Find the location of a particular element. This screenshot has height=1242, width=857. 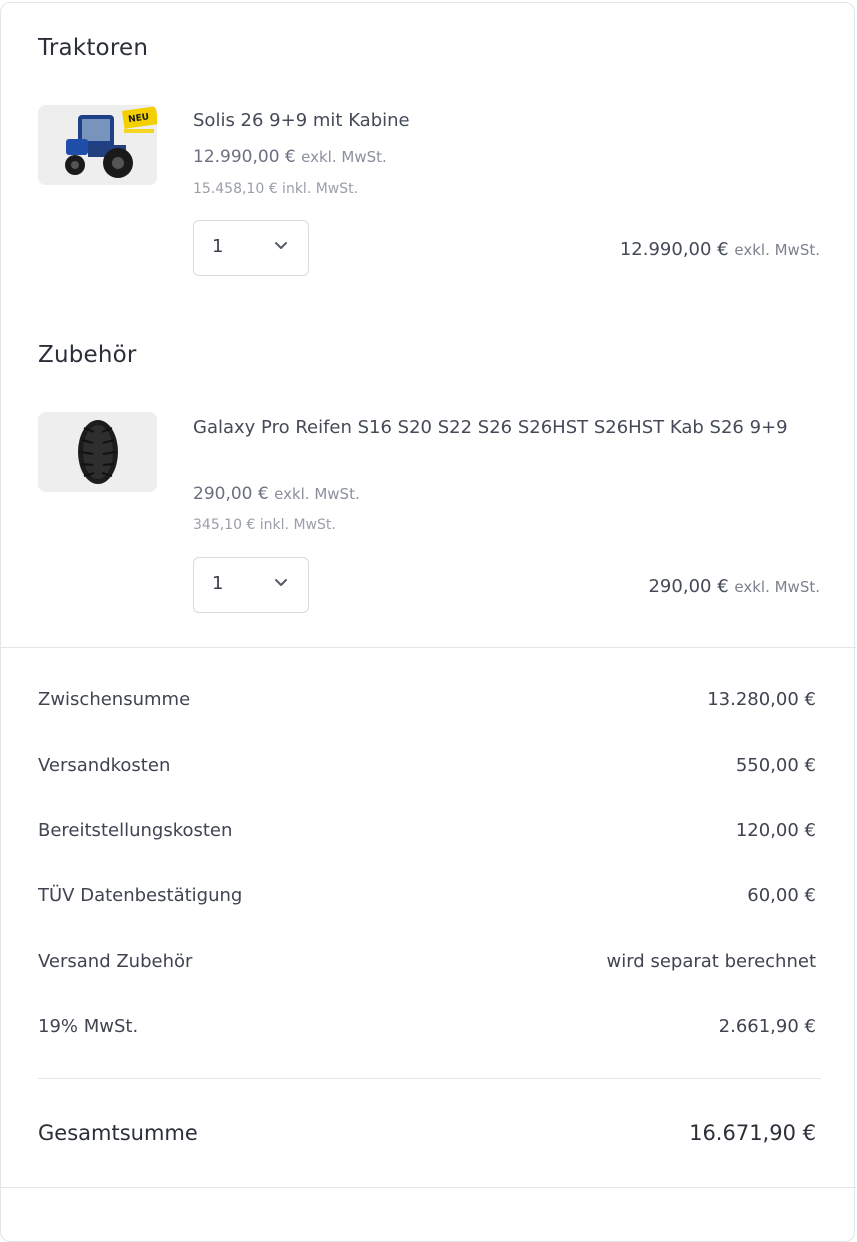

total-label: Gesamtsumme is located at coordinates (118, 1133).